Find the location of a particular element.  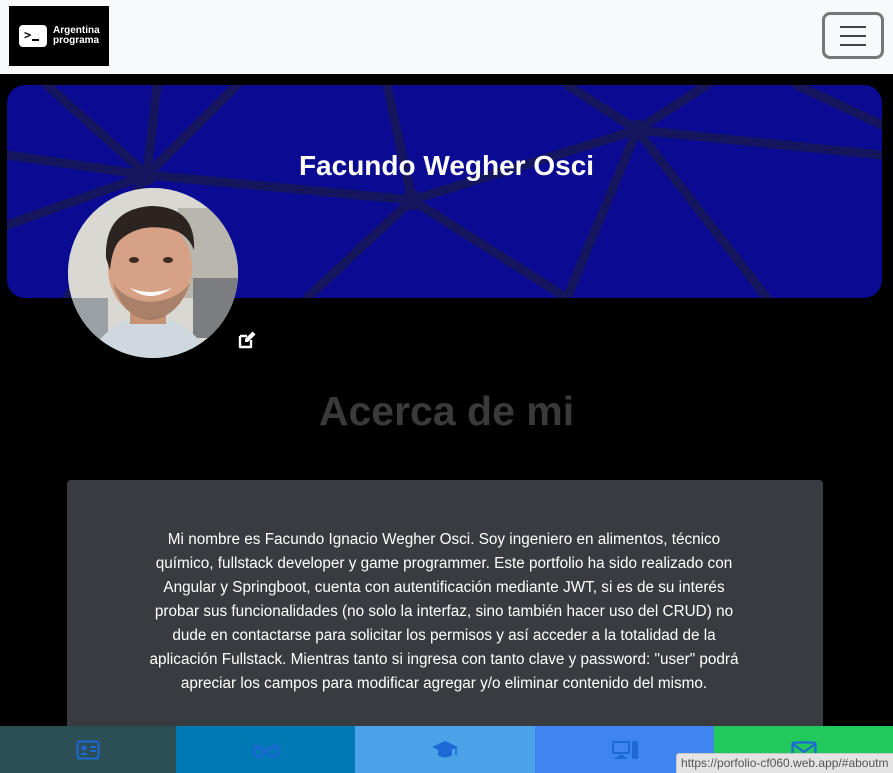

bottom-nav-about is located at coordinates (88, 749).